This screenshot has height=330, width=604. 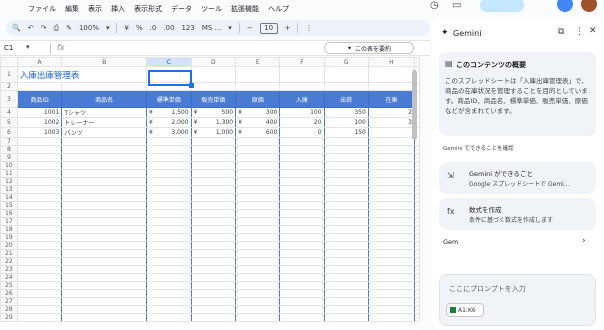 I want to click on row-header: 19, so click(x=9, y=237).